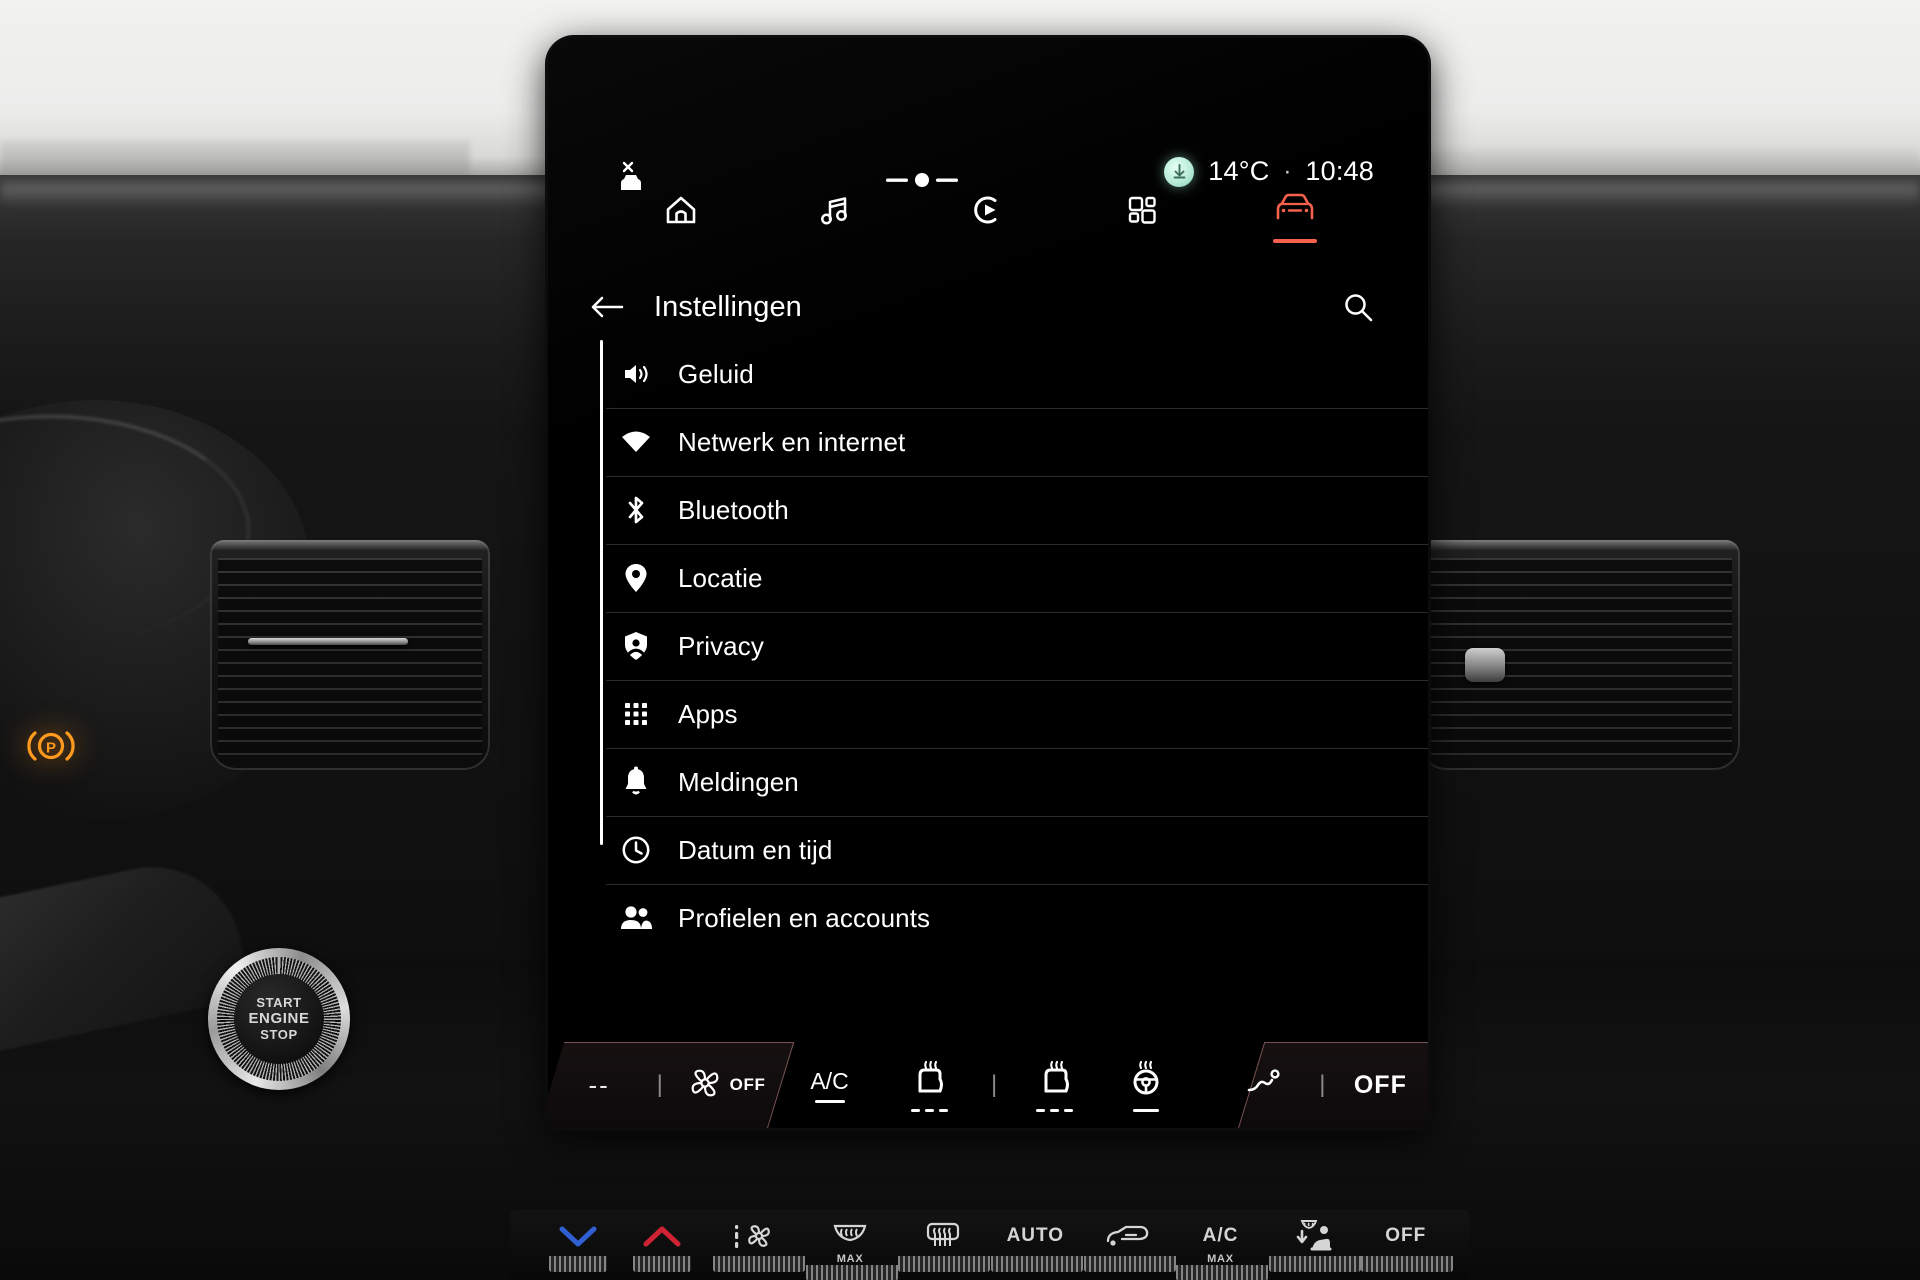 This screenshot has width=1920, height=1280. I want to click on hvac-auto-label: AUTO, so click(1035, 1235).